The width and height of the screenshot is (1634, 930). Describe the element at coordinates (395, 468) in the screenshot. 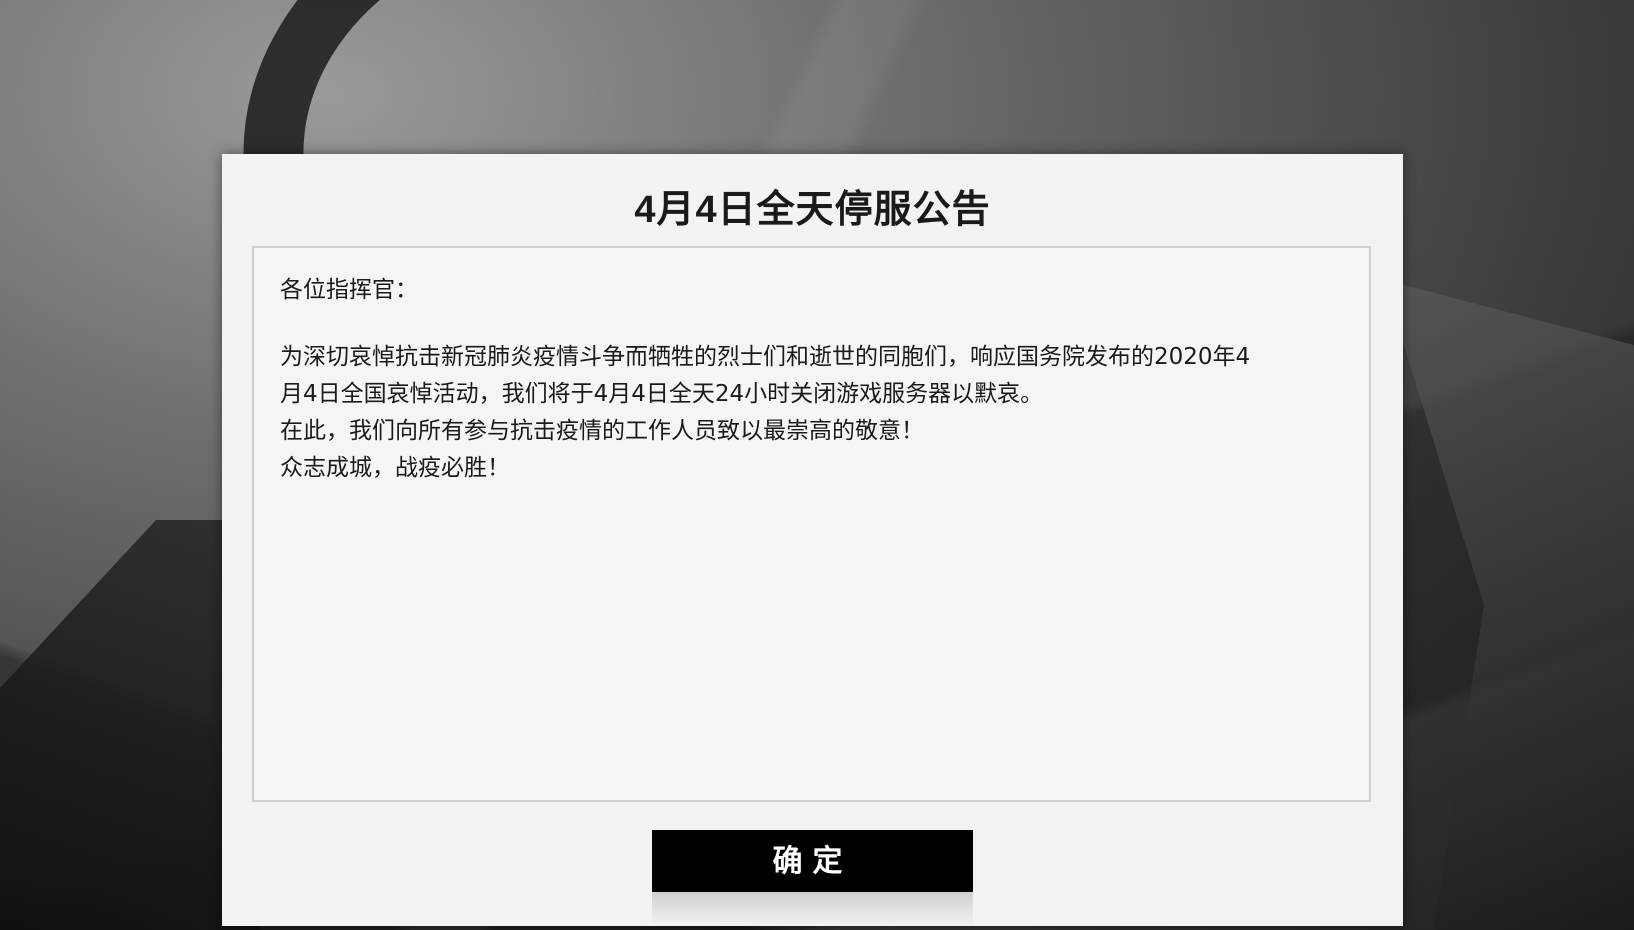

I see `paragraph-3: 众志成城，战疫必胜！` at that location.